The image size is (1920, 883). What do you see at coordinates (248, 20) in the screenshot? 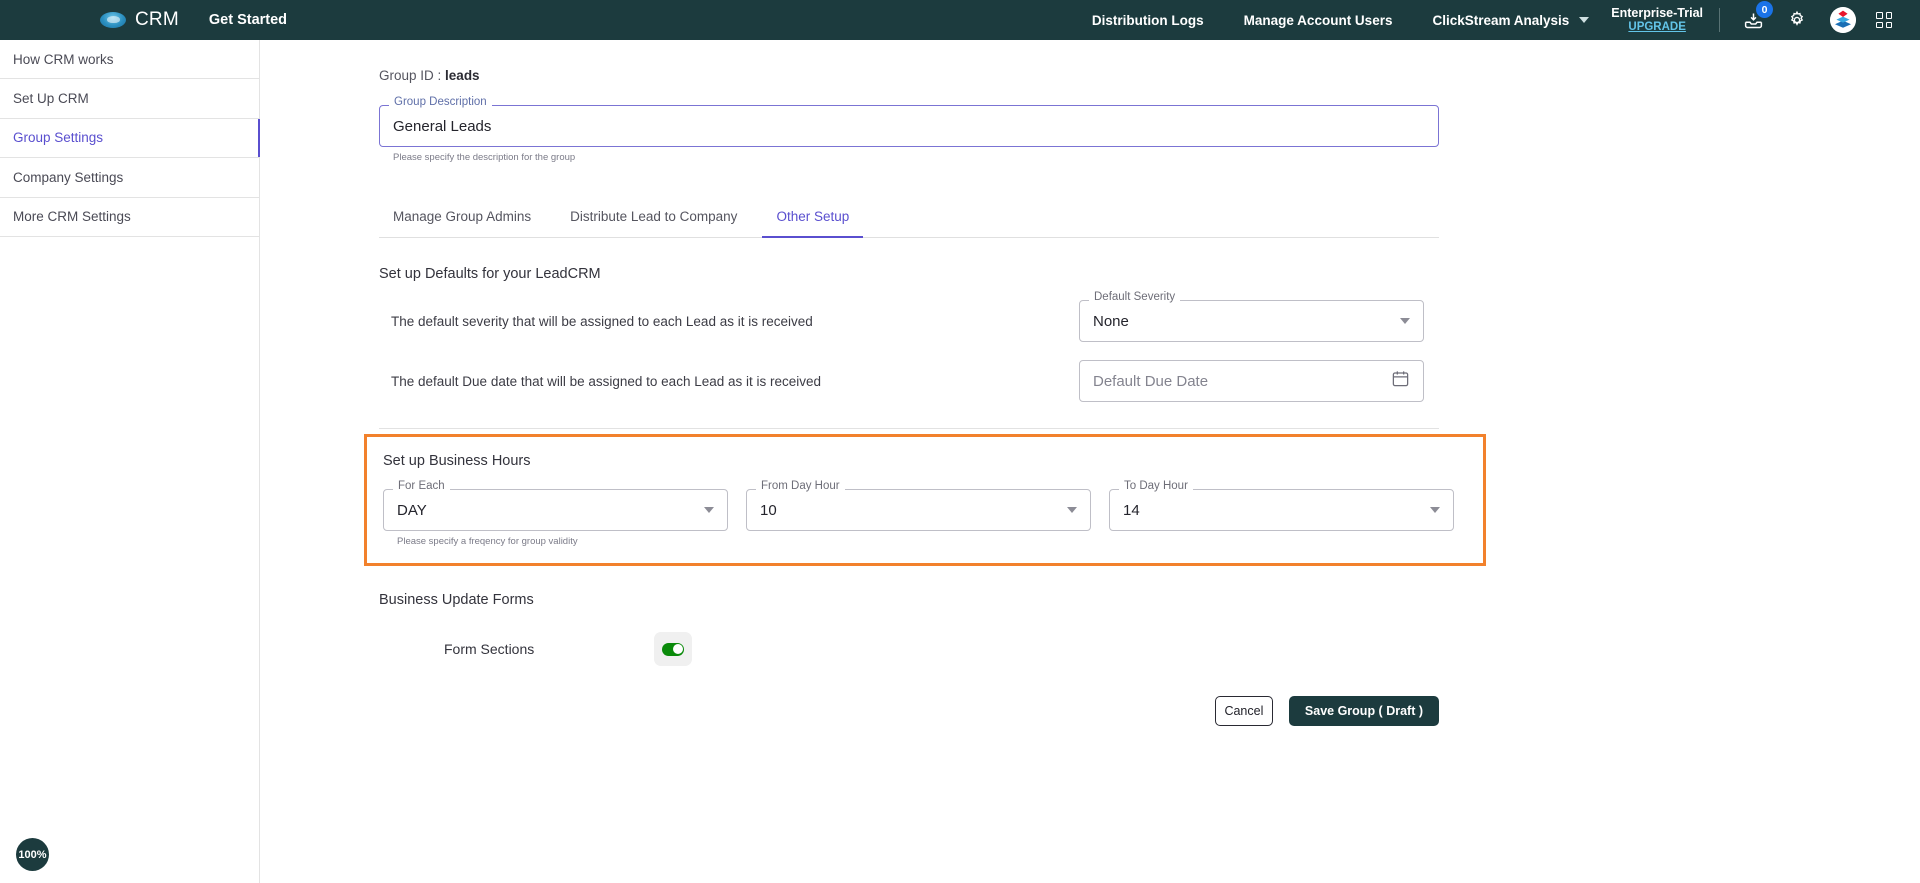
I see `get-started-link: Get Started` at bounding box center [248, 20].